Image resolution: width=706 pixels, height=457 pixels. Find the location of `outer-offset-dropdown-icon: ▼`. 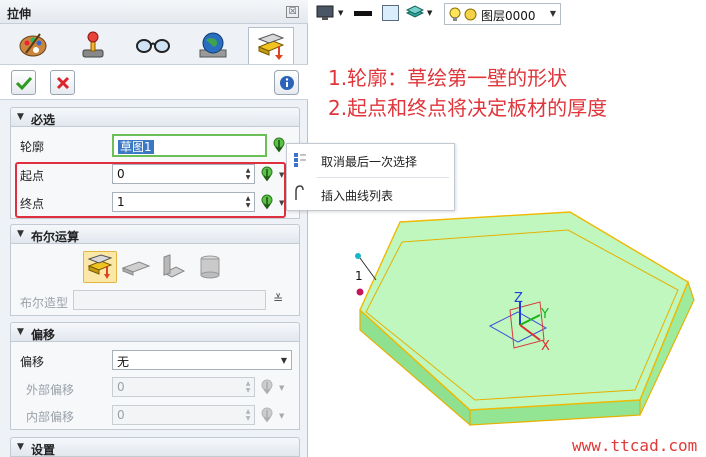

outer-offset-dropdown-icon: ▼ is located at coordinates (281, 388).